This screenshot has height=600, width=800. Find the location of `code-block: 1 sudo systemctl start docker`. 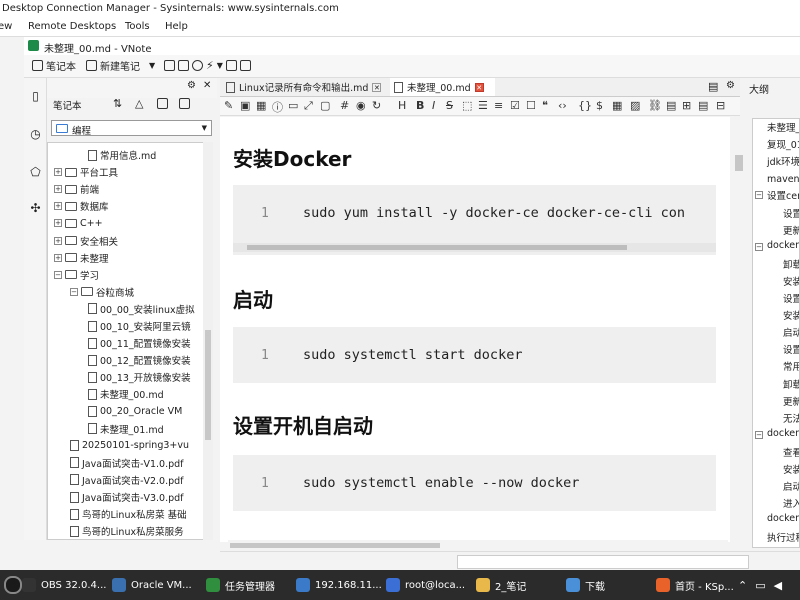

code-block: 1 sudo systemctl start docker is located at coordinates (474, 355).